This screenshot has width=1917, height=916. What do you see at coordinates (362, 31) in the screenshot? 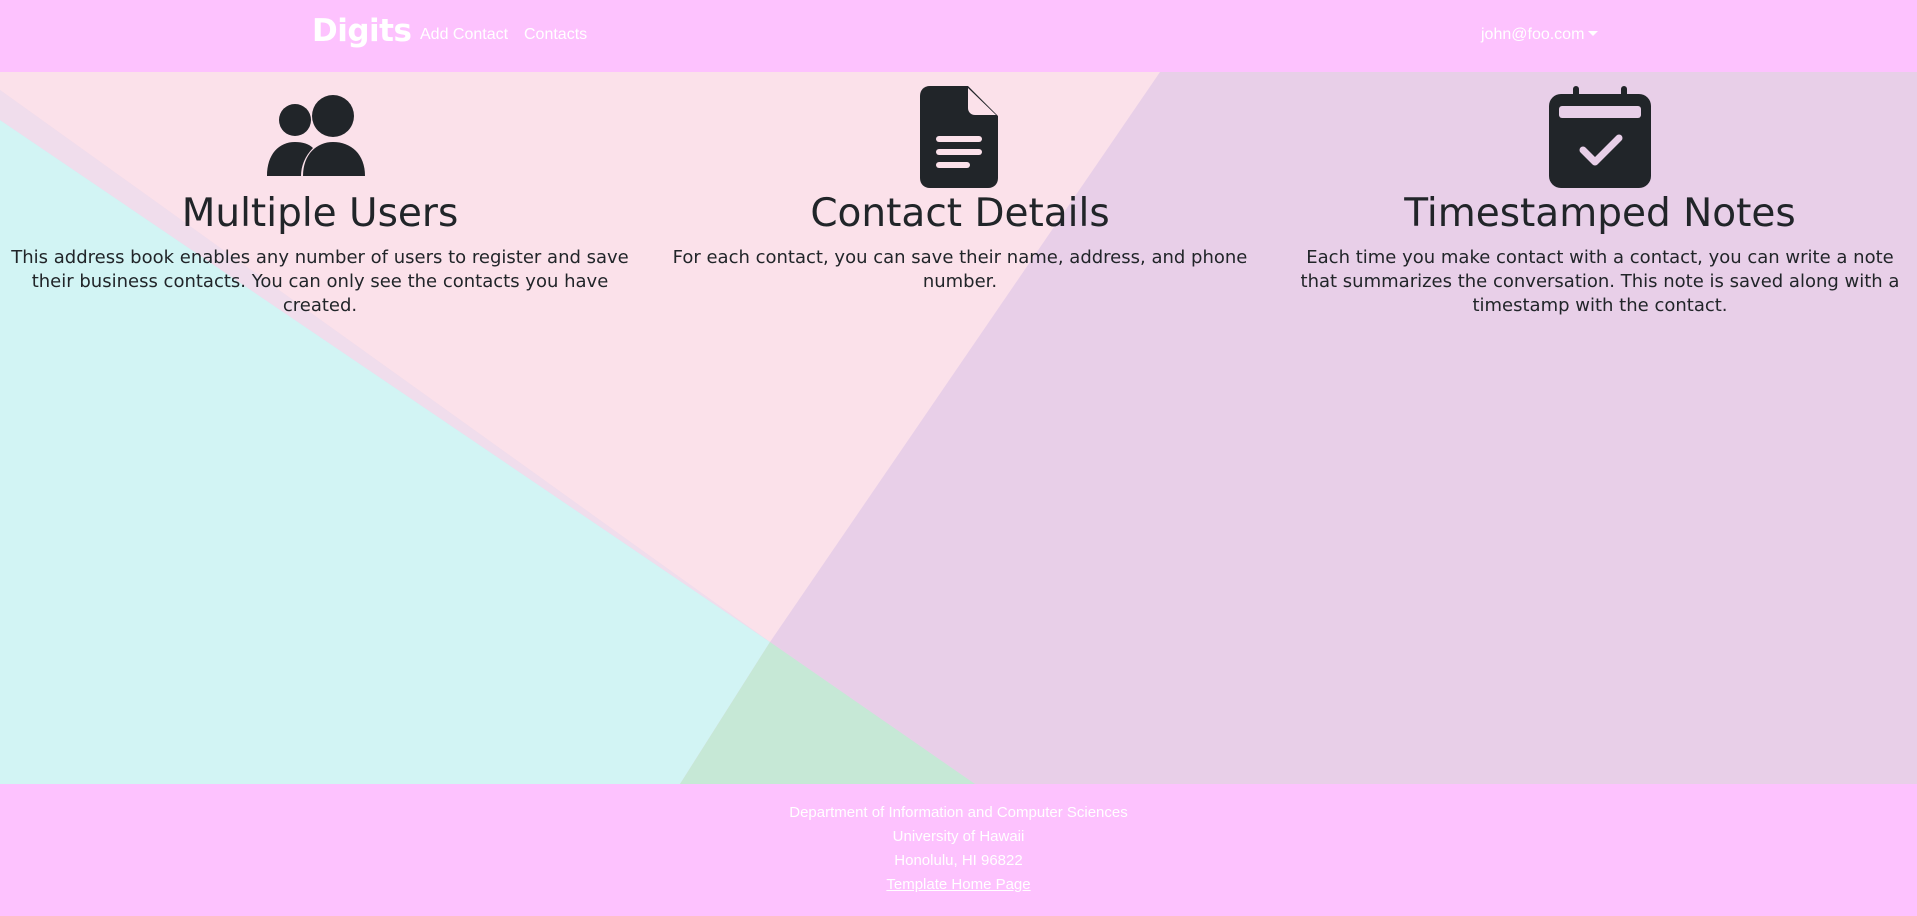
I see `brand-link: Digits` at bounding box center [362, 31].